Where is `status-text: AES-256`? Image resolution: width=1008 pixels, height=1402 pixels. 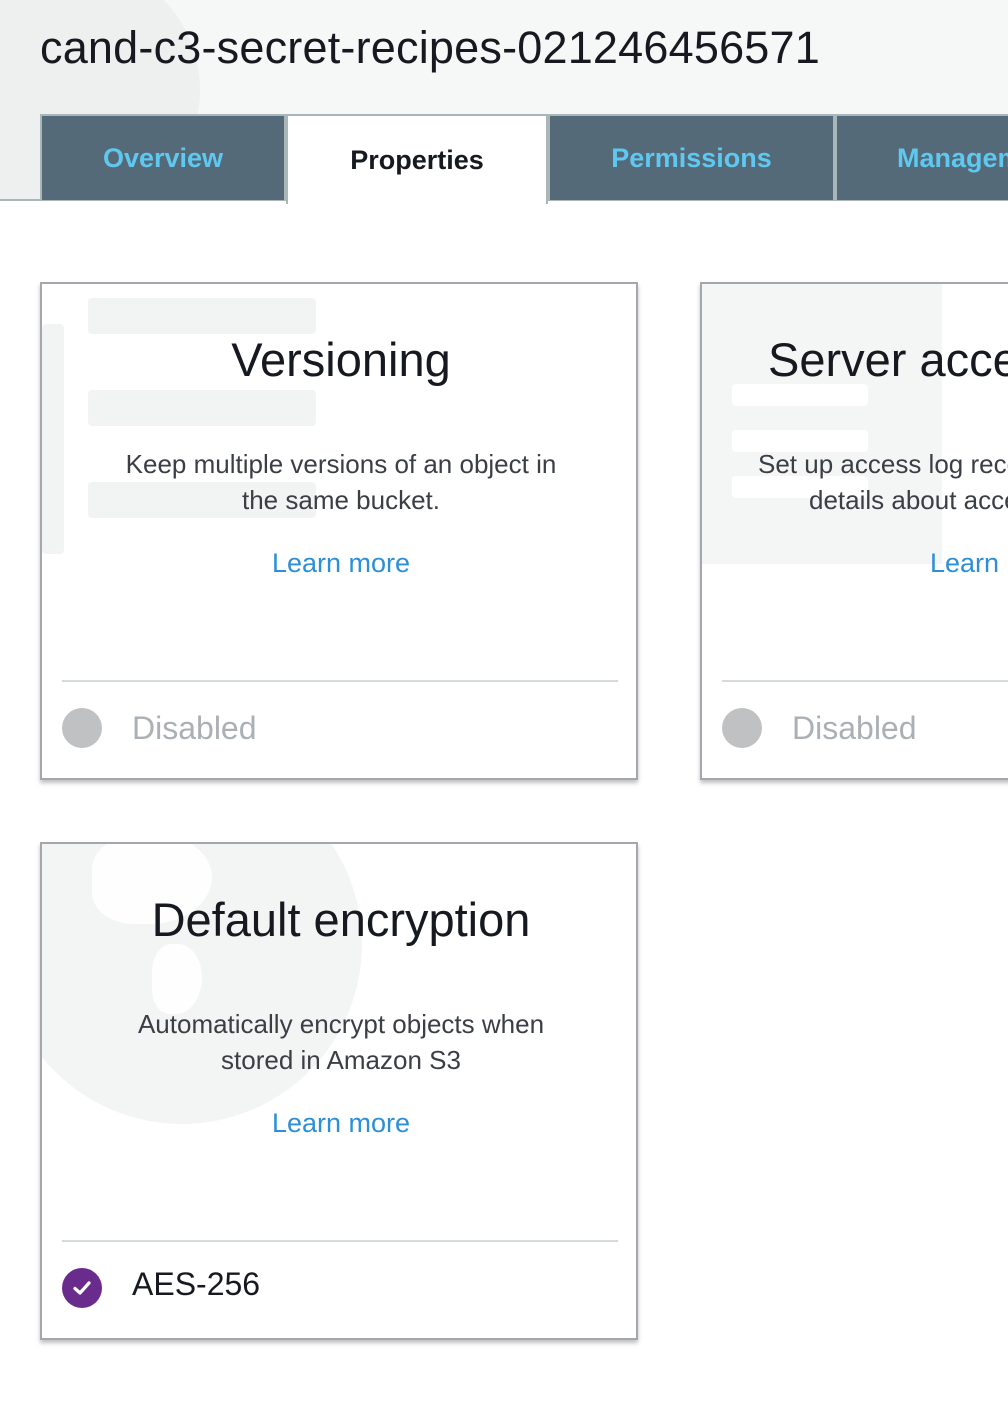
status-text: AES-256 is located at coordinates (196, 1284).